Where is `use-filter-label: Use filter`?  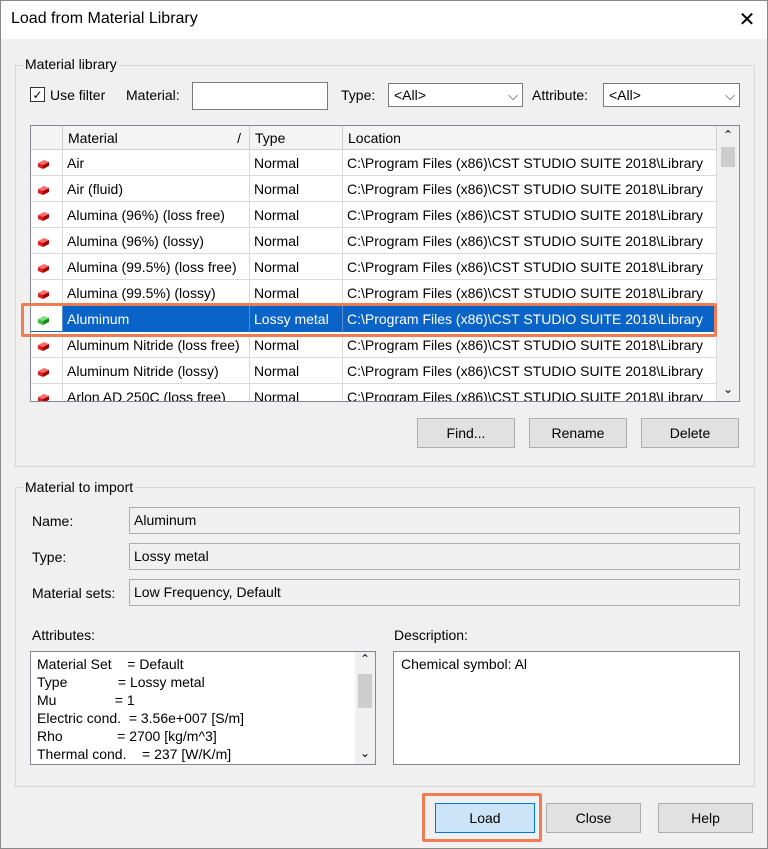 use-filter-label: Use filter is located at coordinates (78, 95).